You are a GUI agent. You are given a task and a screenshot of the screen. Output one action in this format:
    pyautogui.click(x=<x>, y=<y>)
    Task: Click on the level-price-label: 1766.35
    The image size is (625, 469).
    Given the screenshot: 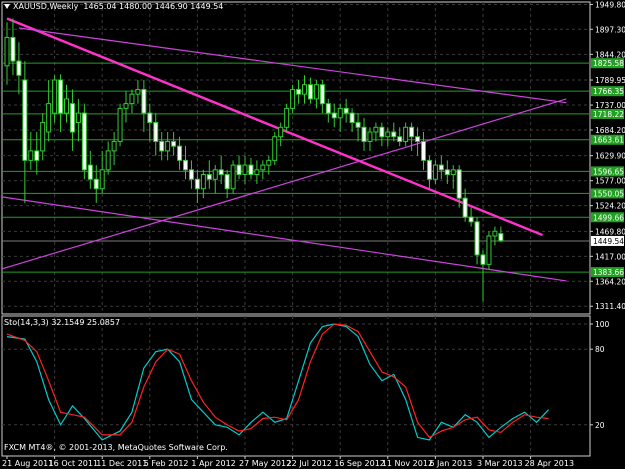 What is the action you would take?
    pyautogui.click(x=608, y=91)
    